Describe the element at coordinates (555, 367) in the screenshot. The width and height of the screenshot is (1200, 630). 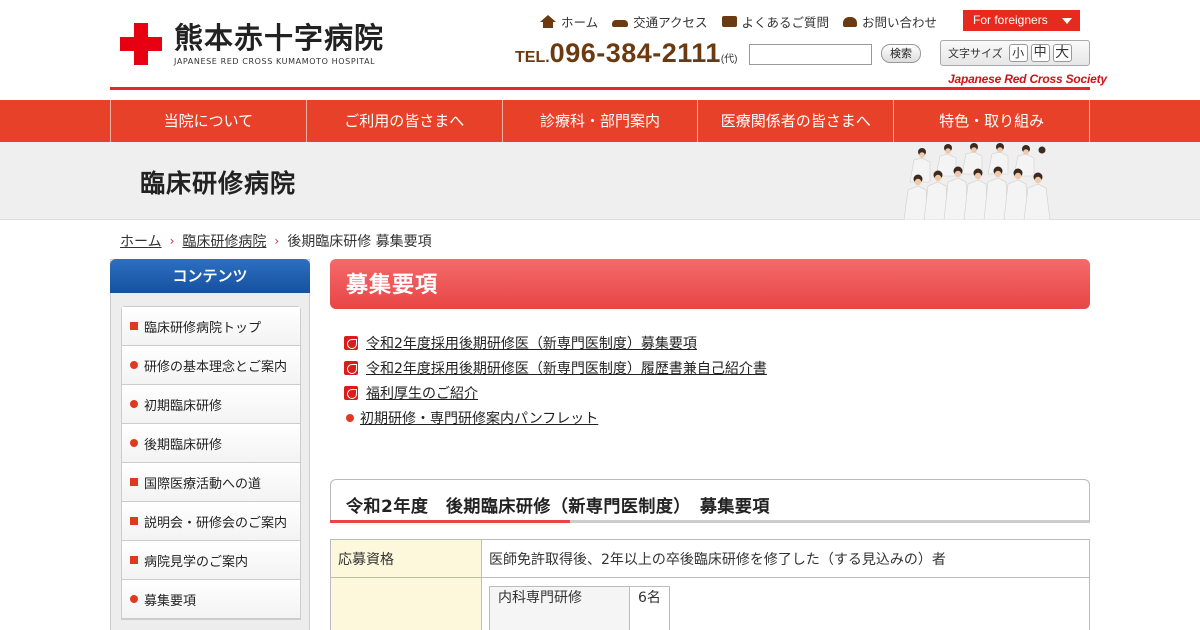
I see `link-resume-pdf: 令和2年度採用後期研修医（新専門医制度）履歴書兼自己紹介書` at that location.